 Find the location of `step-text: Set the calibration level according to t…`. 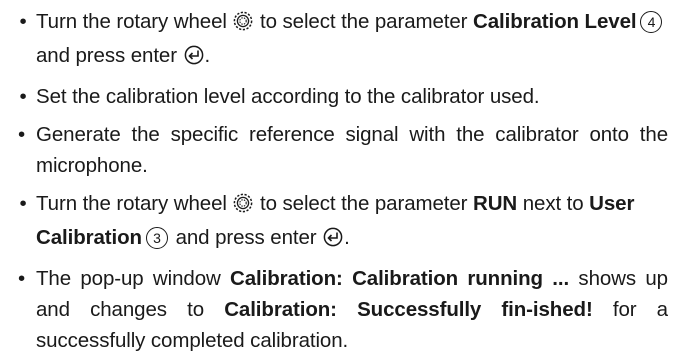

step-text: Set the calibration level according to t… is located at coordinates (288, 96).